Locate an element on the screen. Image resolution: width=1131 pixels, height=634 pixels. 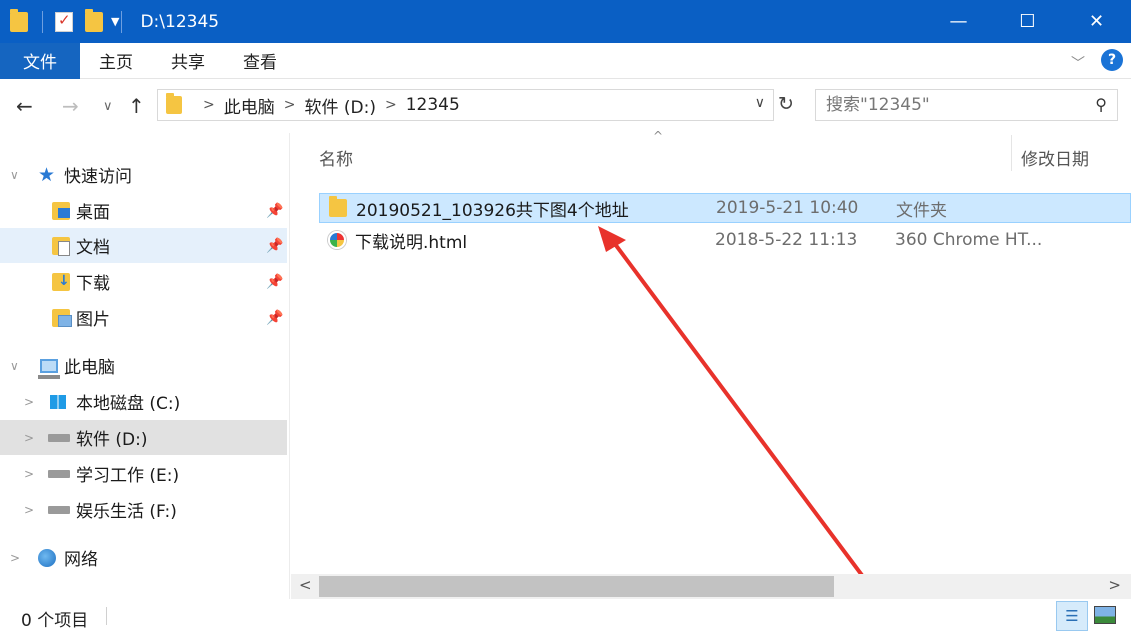
refresh-icon: ↻ is located at coordinates (786, 104).